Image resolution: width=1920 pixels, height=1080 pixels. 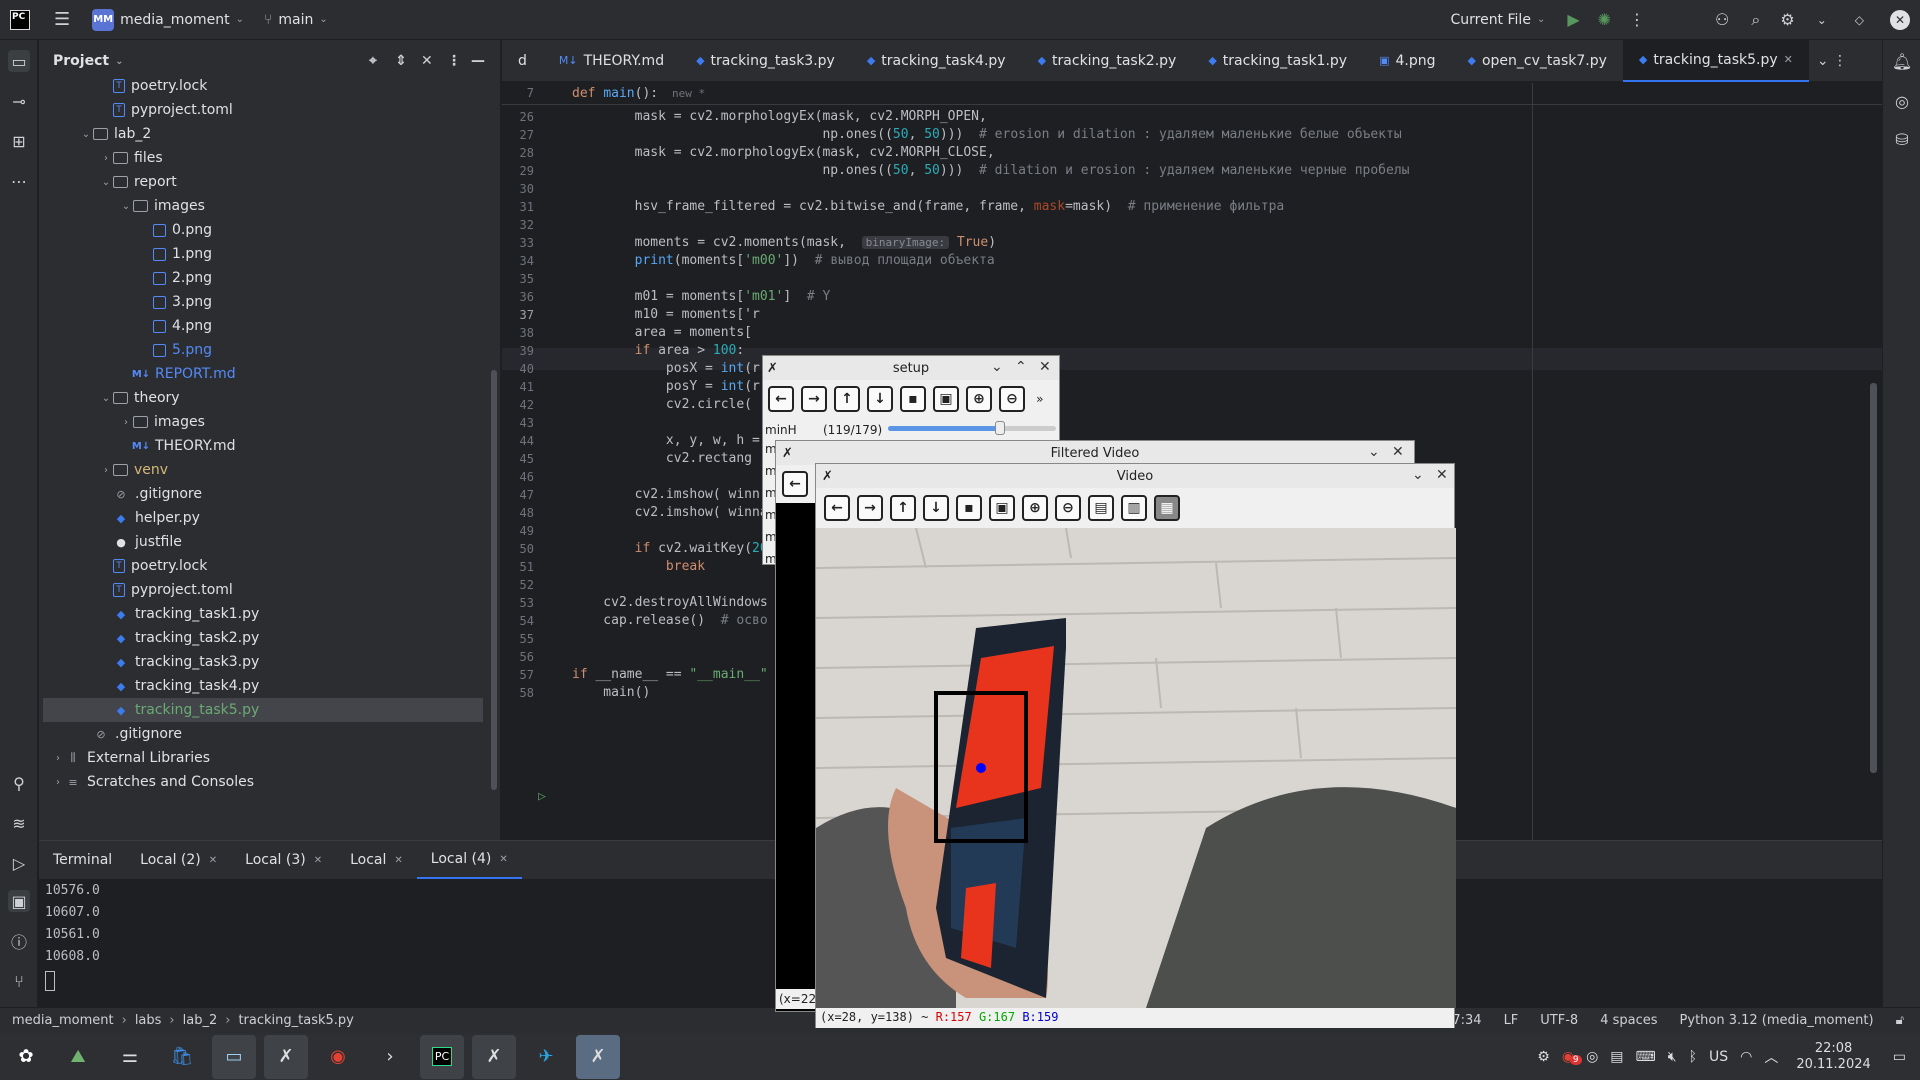 I want to click on tree-item: 0.png, so click(x=263, y=230).